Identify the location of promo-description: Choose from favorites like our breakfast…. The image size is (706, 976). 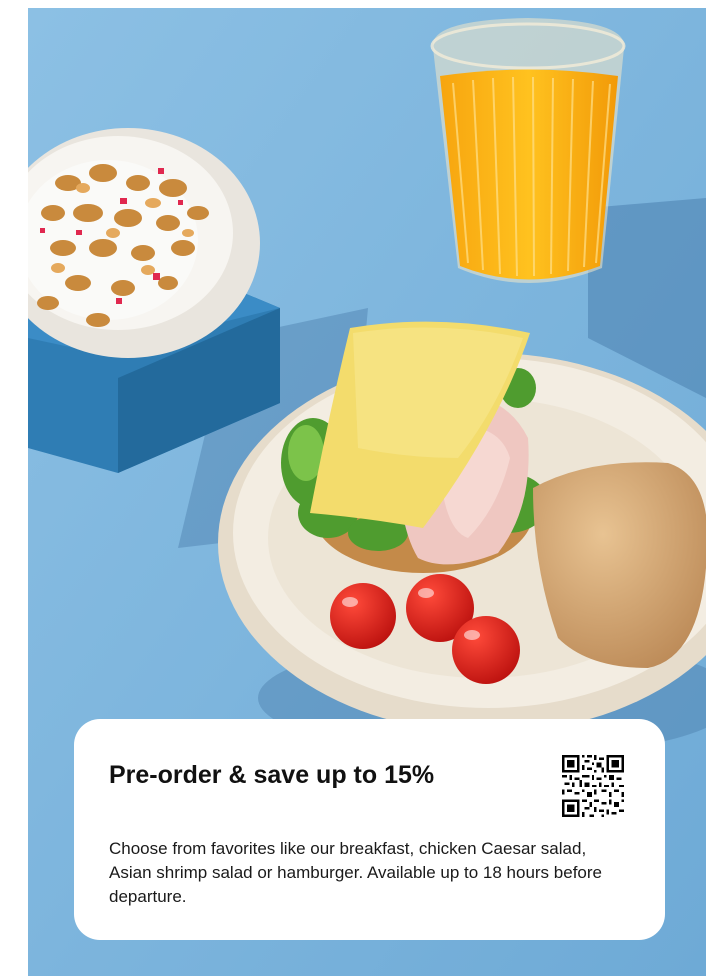
(355, 872).